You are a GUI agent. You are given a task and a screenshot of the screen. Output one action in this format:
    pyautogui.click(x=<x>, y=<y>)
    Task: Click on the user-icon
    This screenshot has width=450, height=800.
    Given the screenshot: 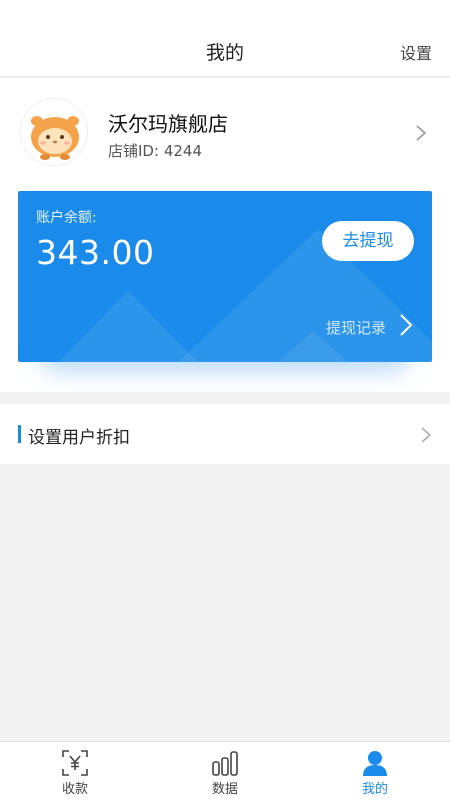 What is the action you would take?
    pyautogui.click(x=375, y=763)
    